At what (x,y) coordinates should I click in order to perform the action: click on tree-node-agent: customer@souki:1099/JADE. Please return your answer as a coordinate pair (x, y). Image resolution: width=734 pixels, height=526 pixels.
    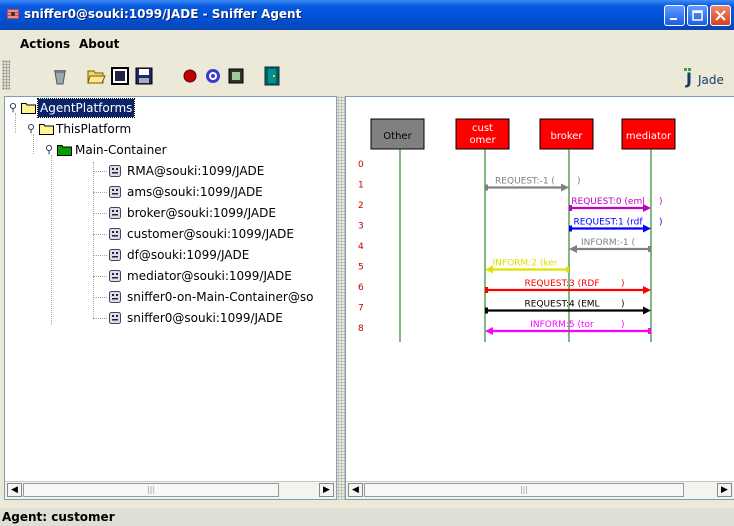
    Looking at the image, I should click on (170, 234).